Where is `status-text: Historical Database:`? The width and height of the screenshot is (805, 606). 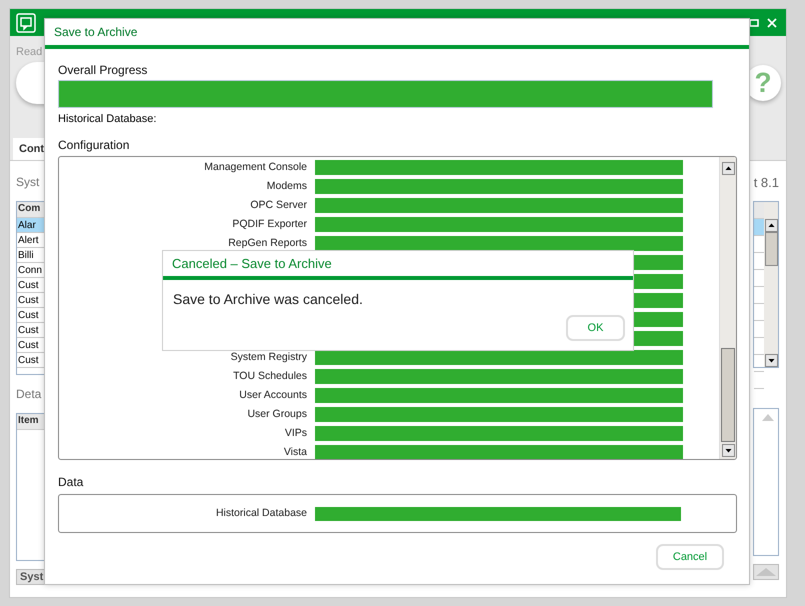
status-text: Historical Database: is located at coordinates (108, 119).